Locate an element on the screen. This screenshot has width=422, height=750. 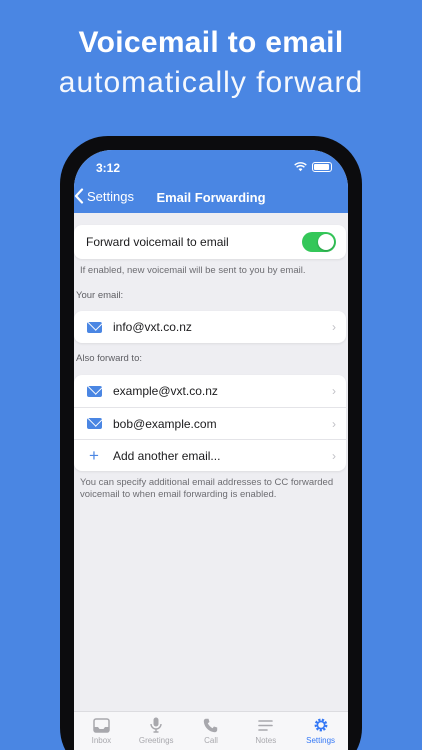
list-item: example@vxt.co.nz › is located at coordinates (210, 391).